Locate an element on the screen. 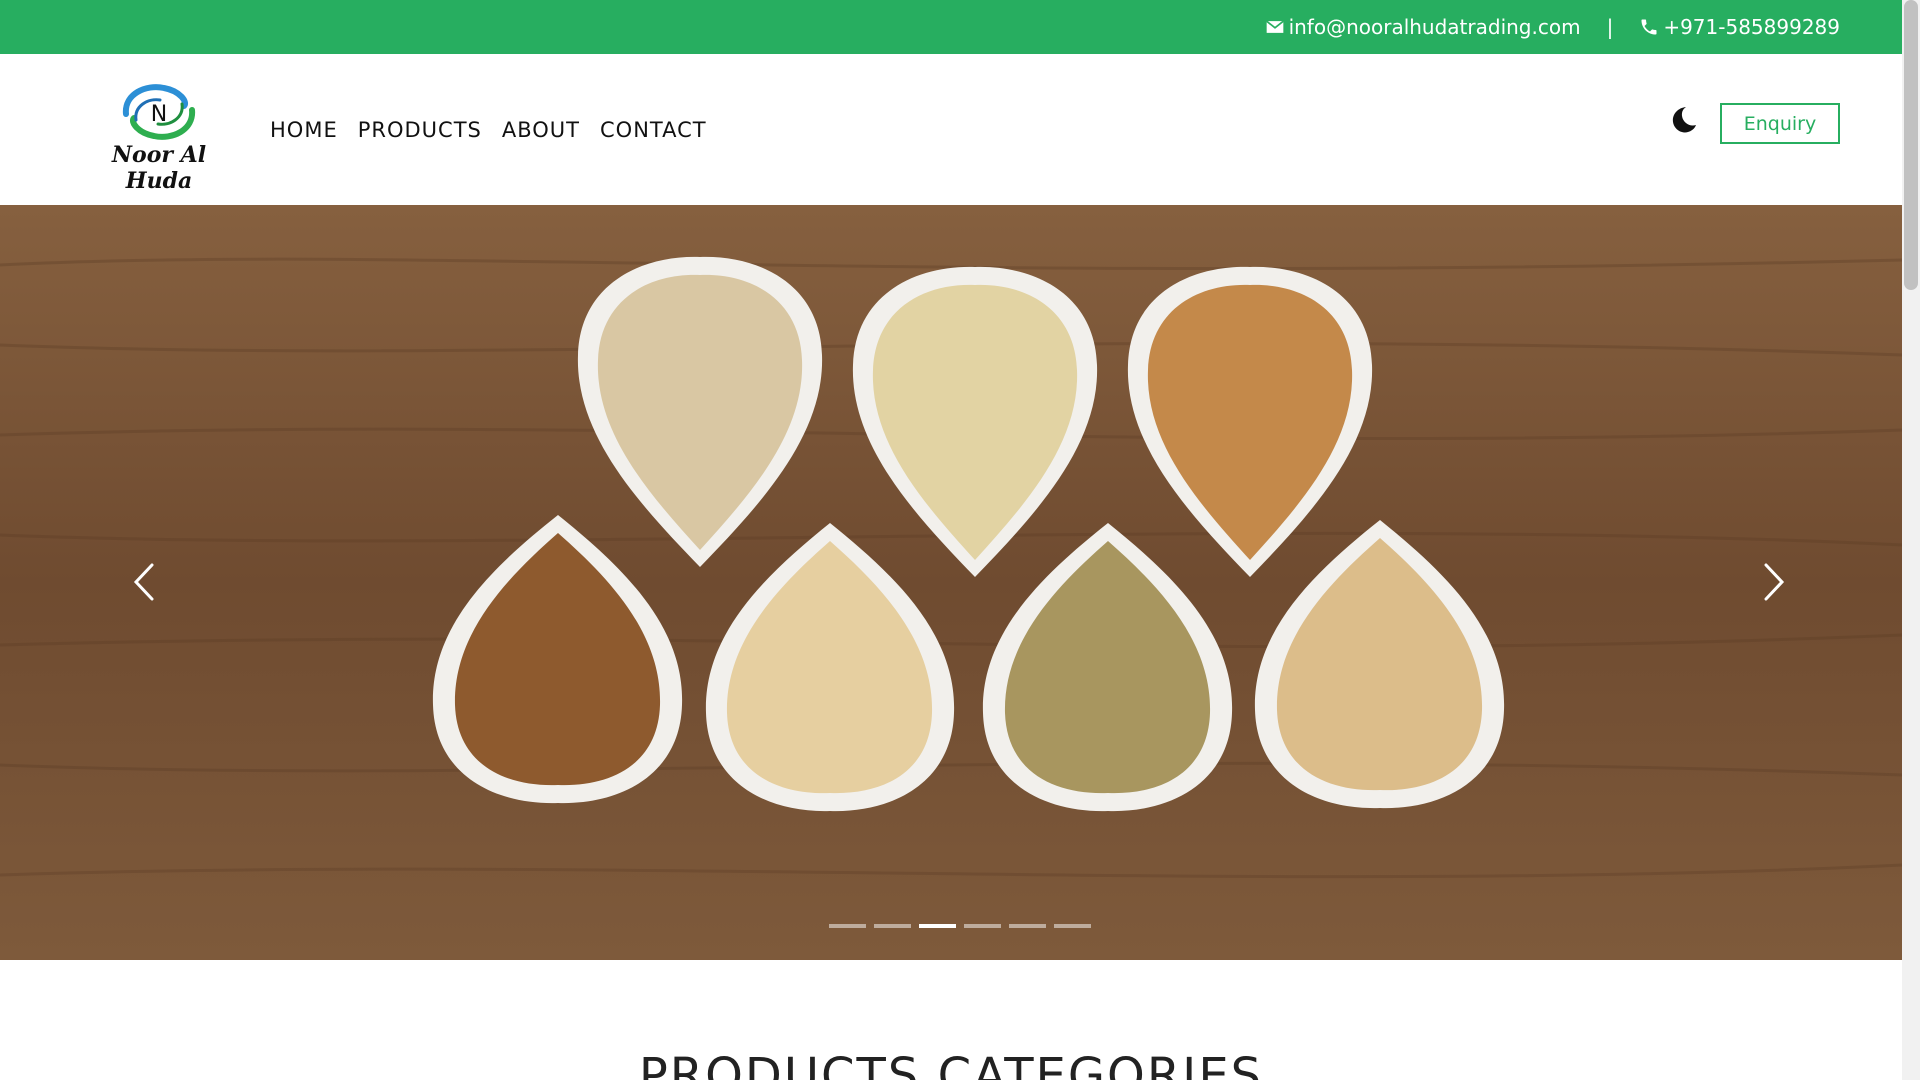 The image size is (1920, 1080). nav-home: HOME is located at coordinates (304, 130).